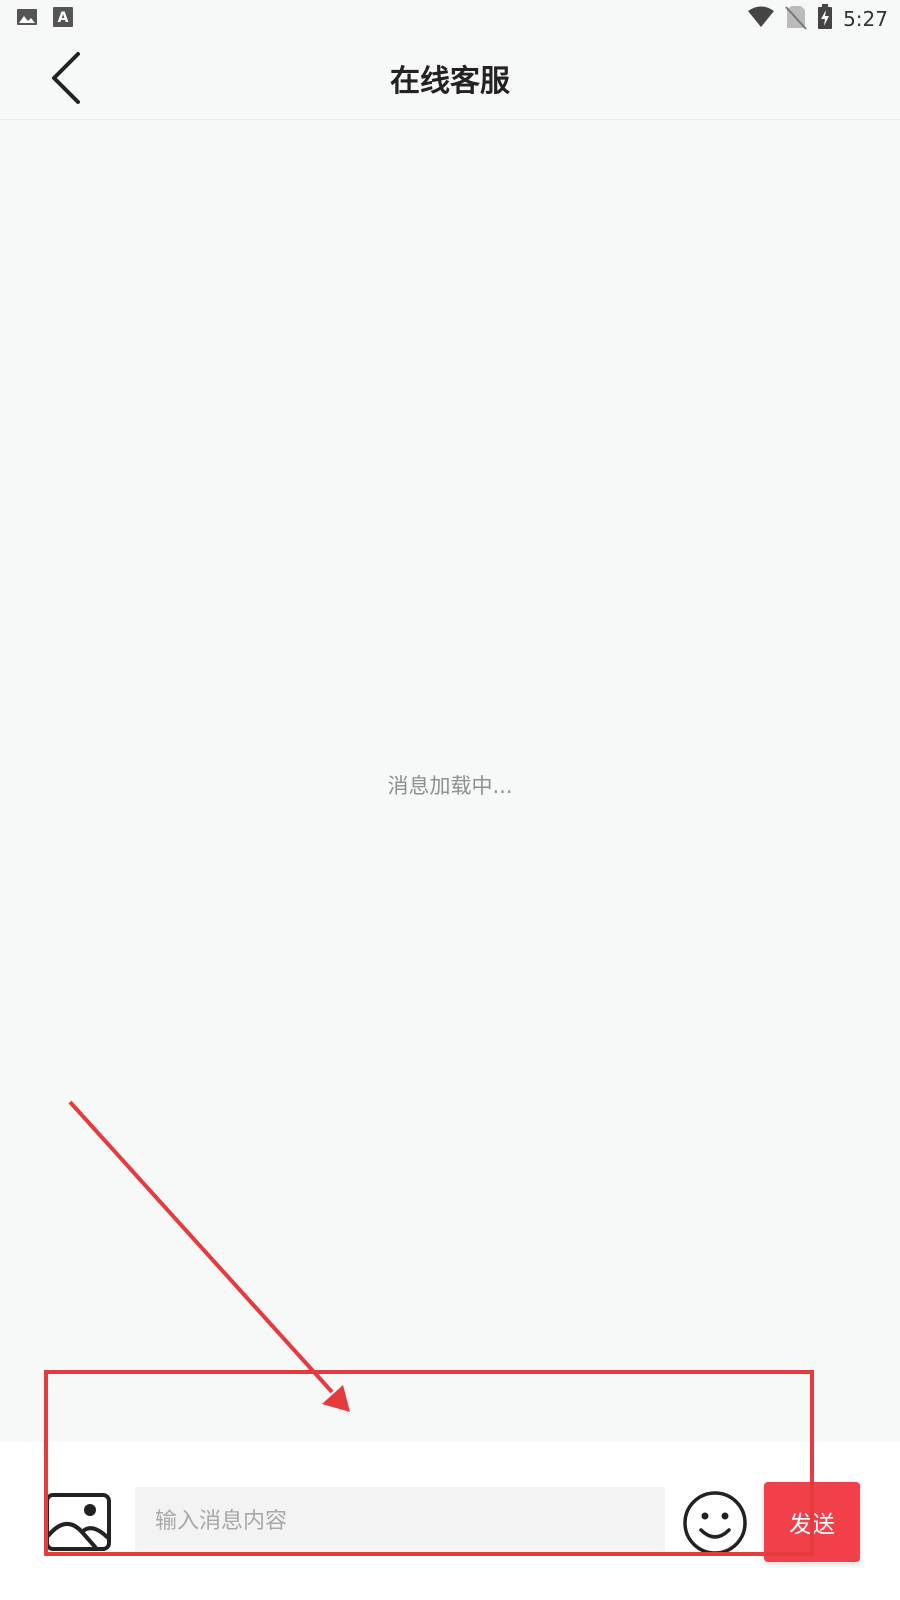 The image size is (900, 1600). Describe the element at coordinates (865, 19) in the screenshot. I see `status-time: 5:27` at that location.